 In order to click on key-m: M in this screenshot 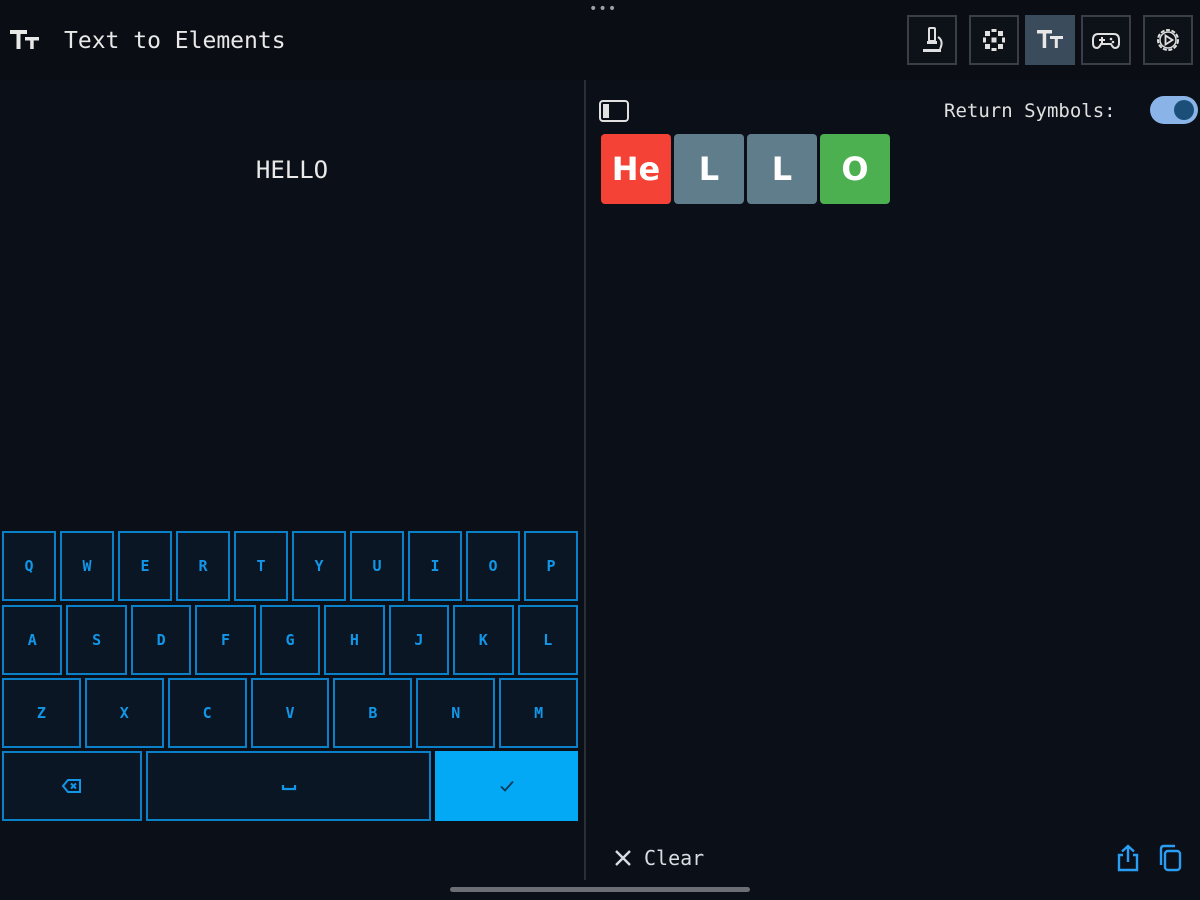, I will do `click(539, 713)`.